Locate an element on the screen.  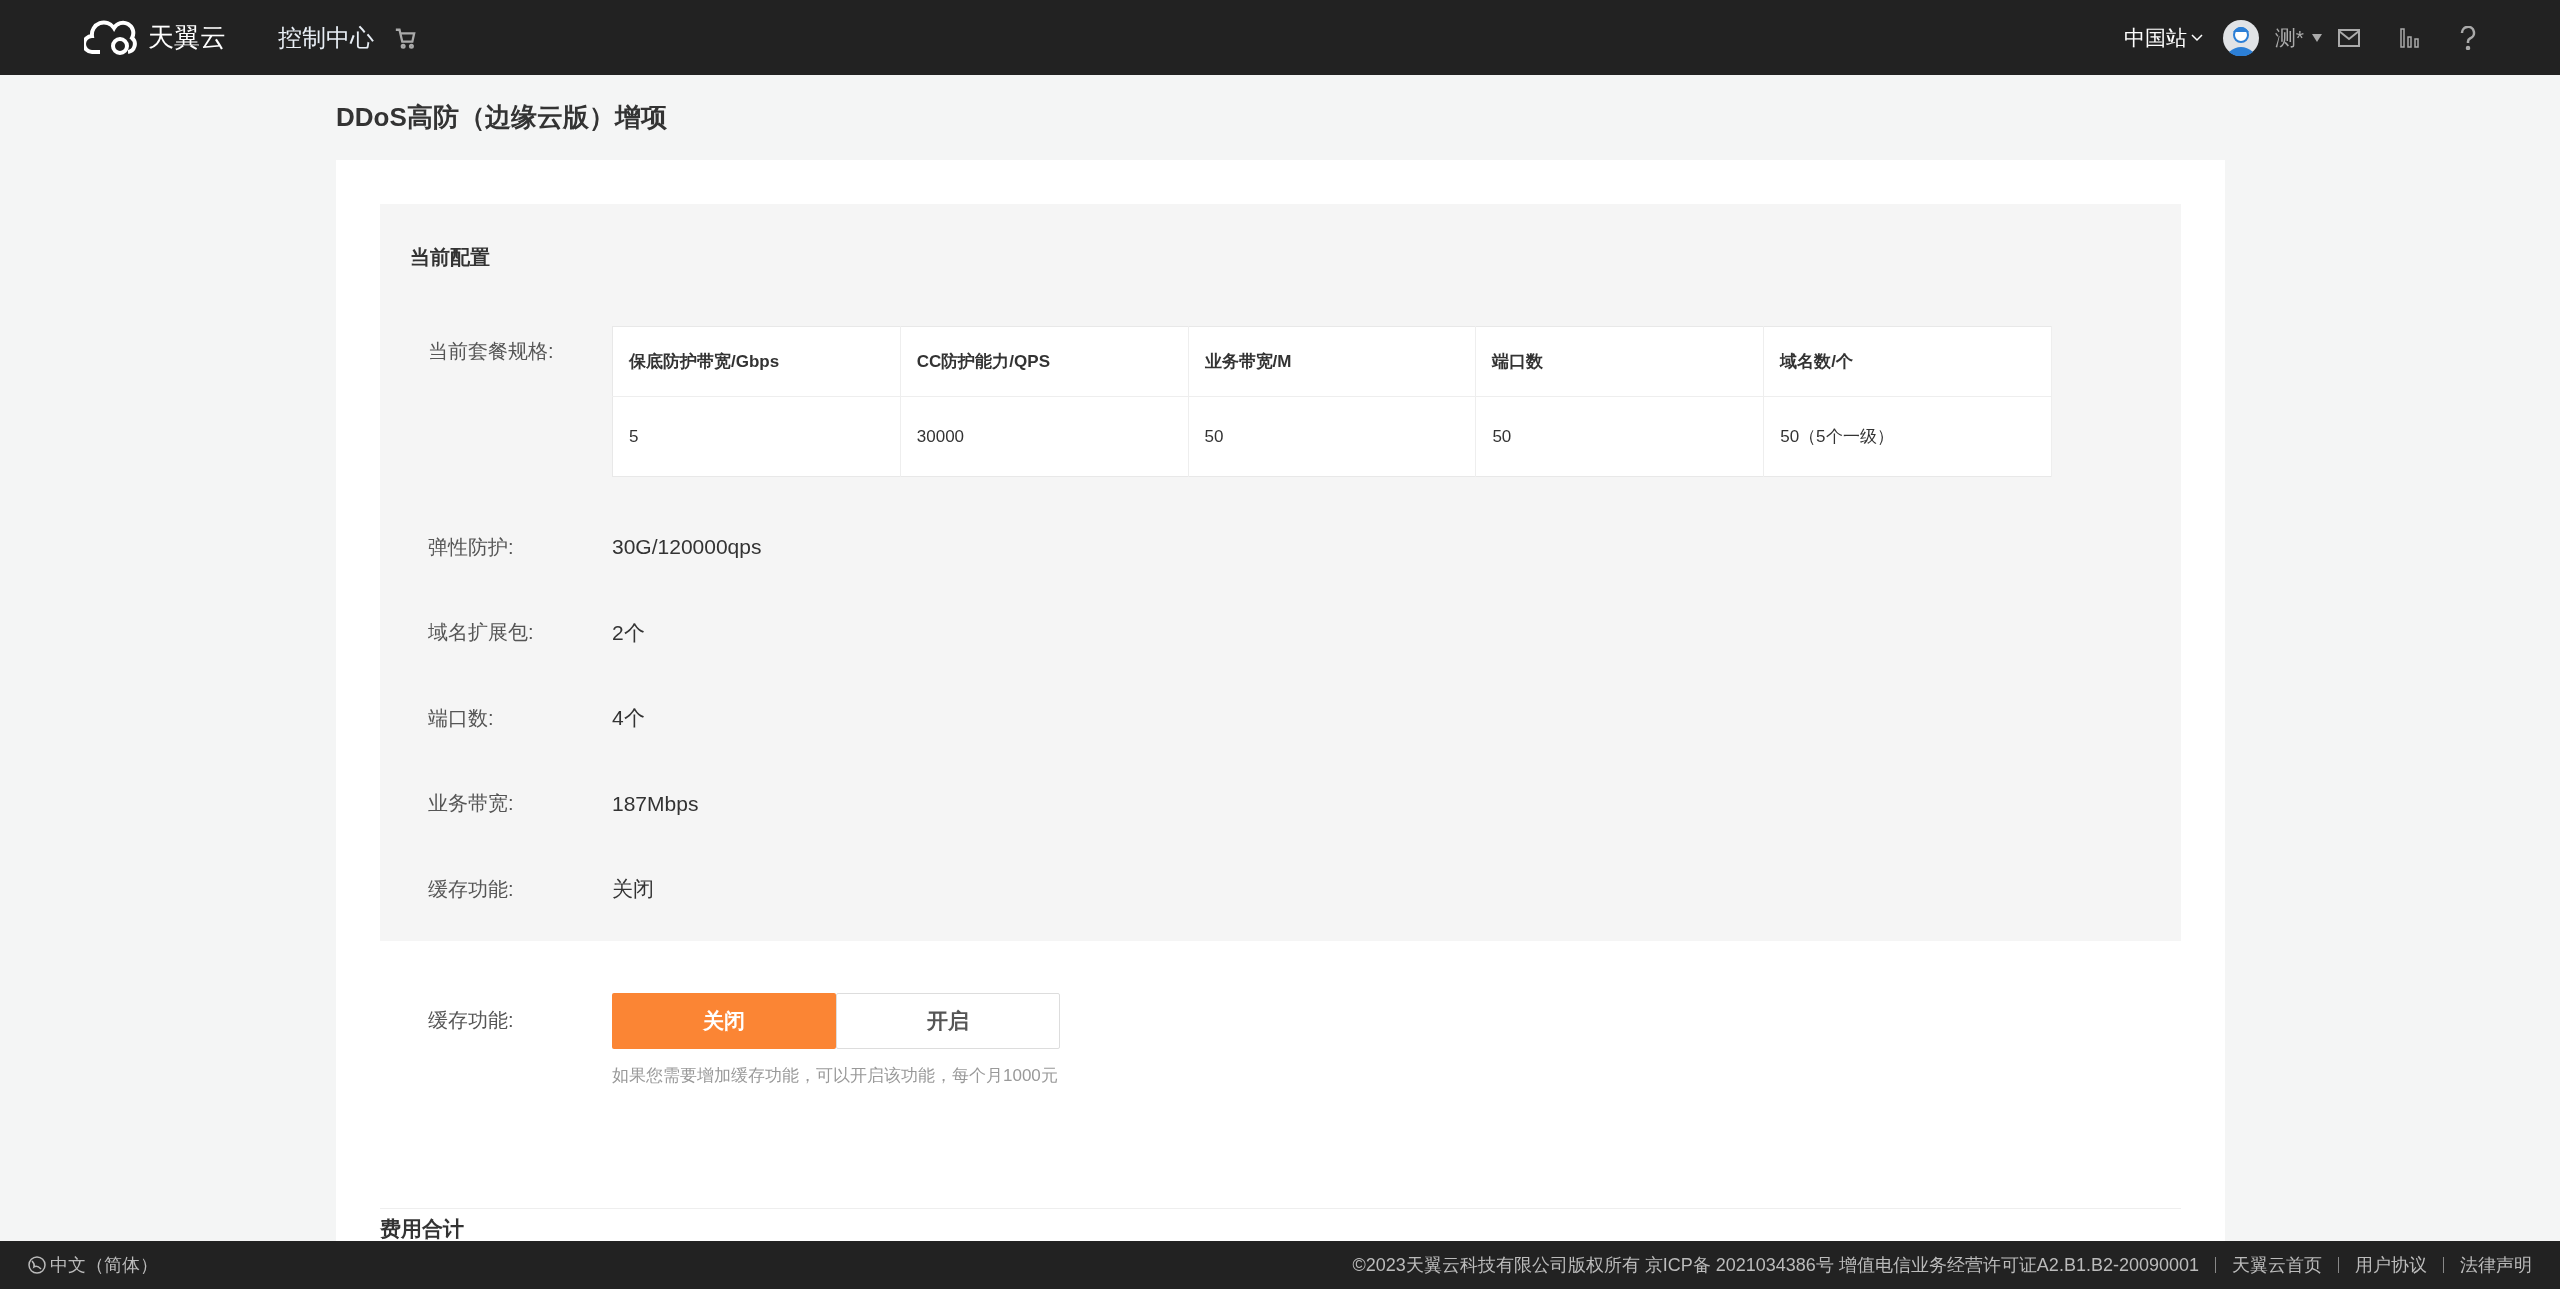
logo-text: 天翼云 is located at coordinates (187, 37).